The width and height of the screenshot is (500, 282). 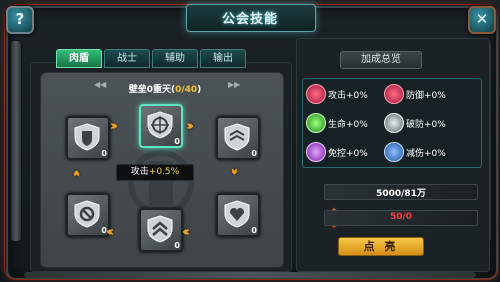 I want to click on tier-close-paren: ), so click(x=199, y=90).